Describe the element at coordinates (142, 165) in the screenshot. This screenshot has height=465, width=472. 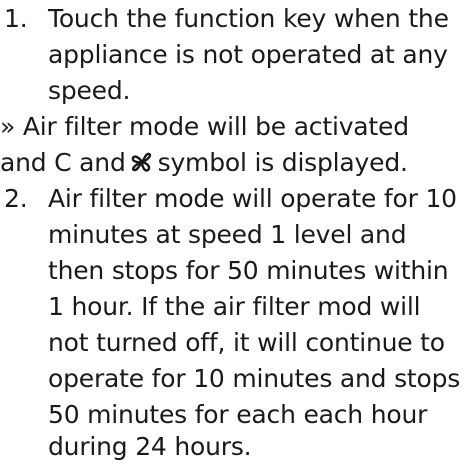
I see `fan-icon` at that location.